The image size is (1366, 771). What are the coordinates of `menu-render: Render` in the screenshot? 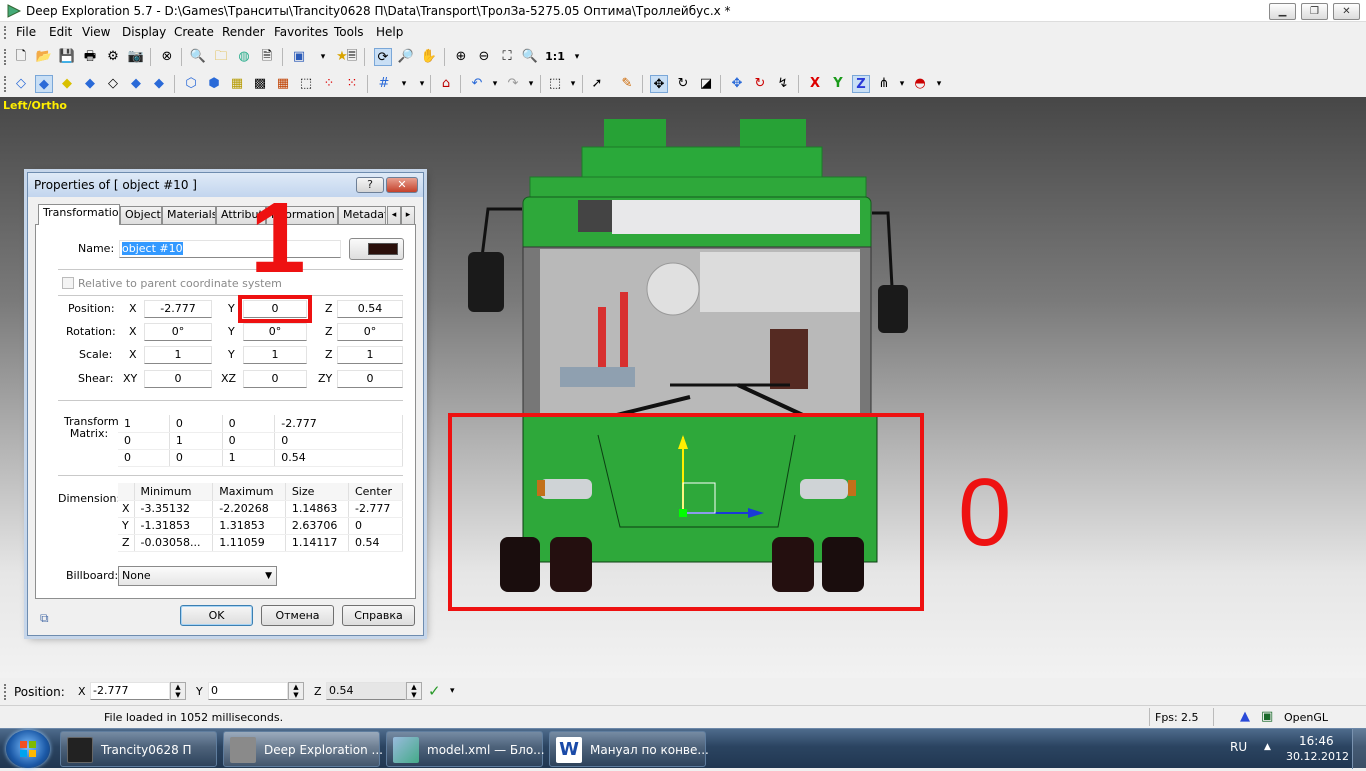 It's located at (243, 32).